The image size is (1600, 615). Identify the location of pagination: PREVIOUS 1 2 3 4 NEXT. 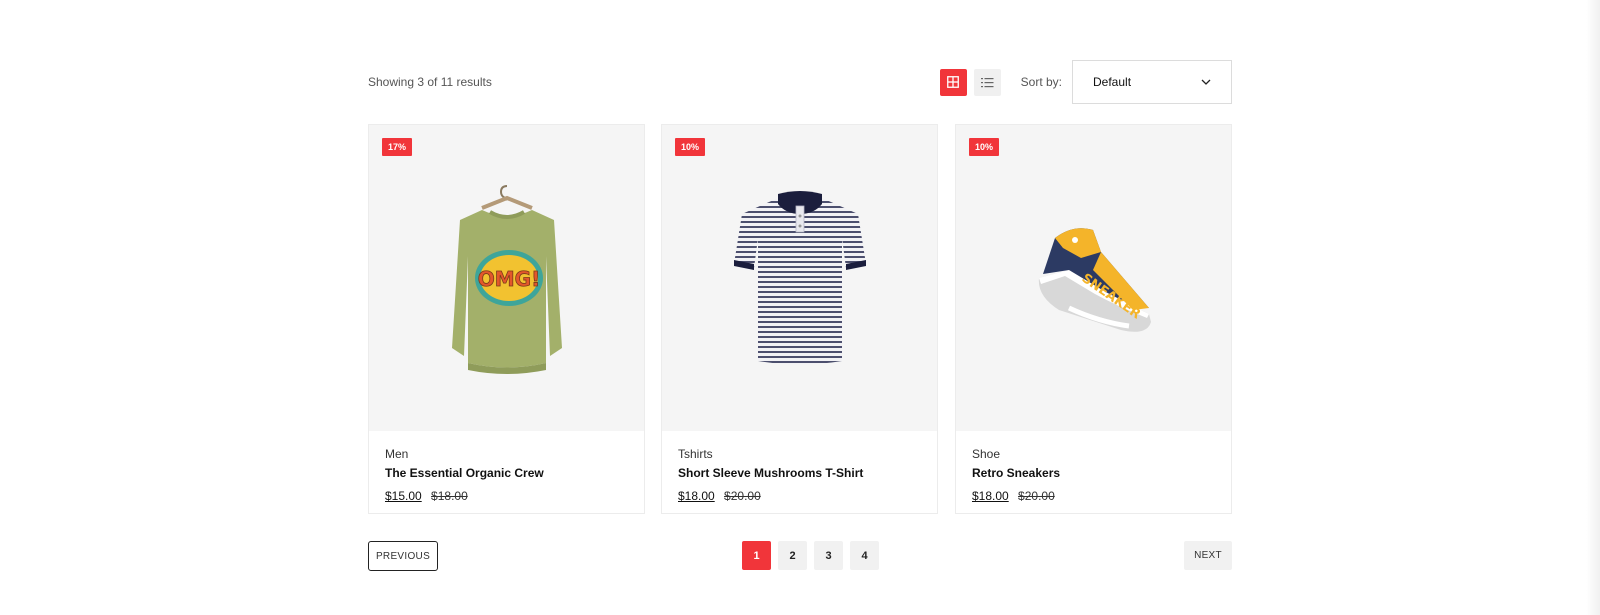
(800, 556).